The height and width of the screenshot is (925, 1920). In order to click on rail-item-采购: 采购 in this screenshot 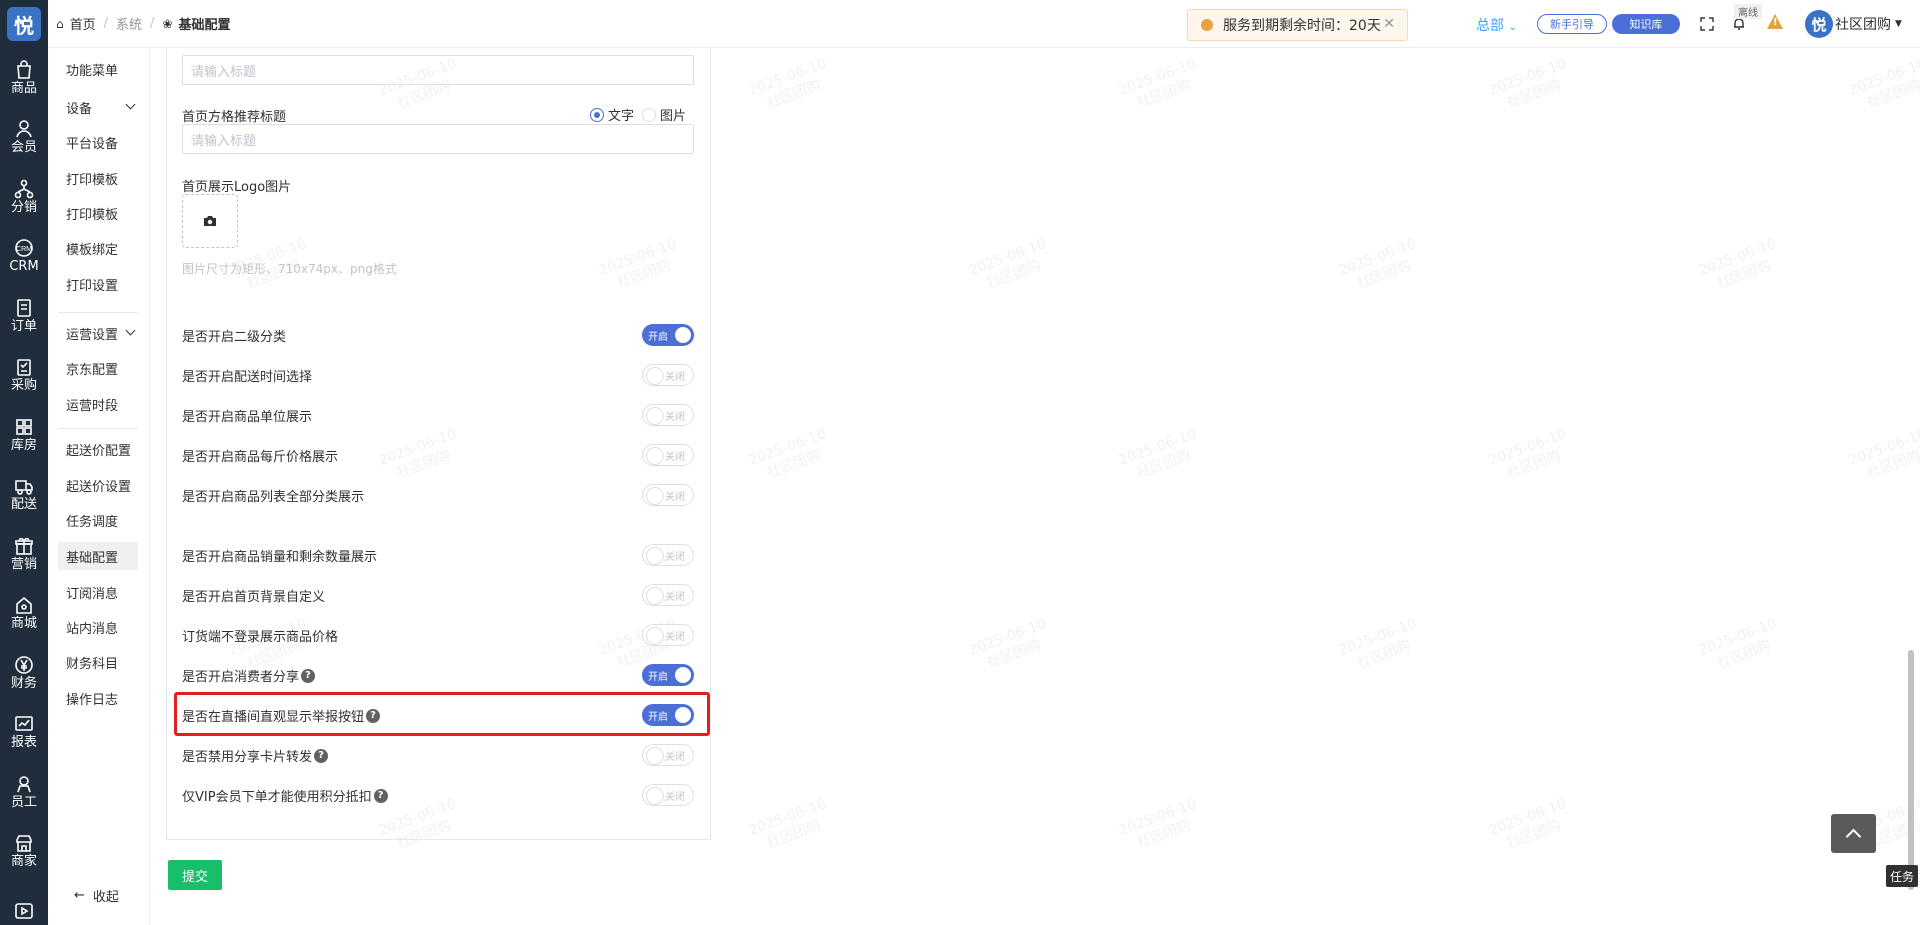, I will do `click(24, 376)`.